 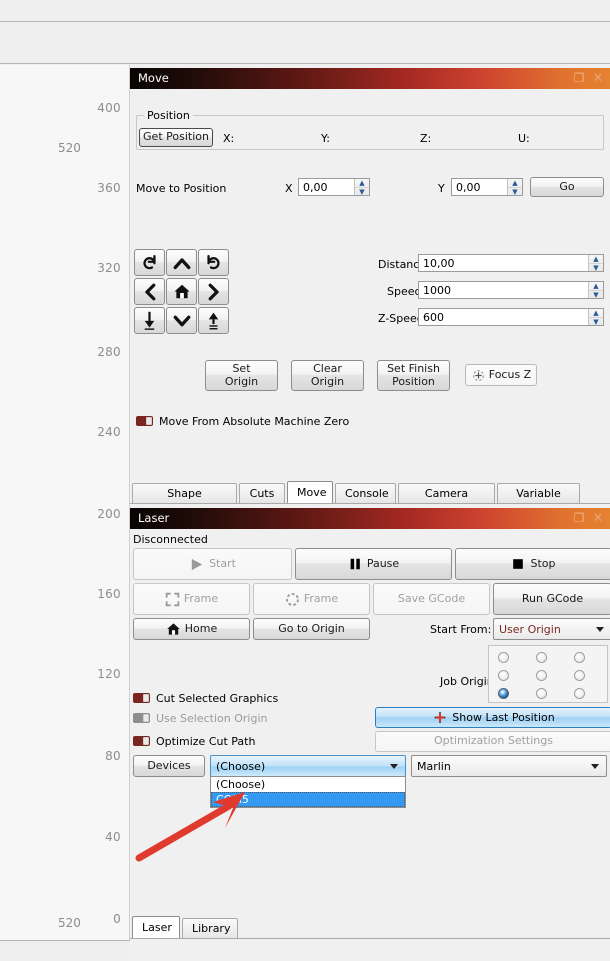 What do you see at coordinates (69, 923) in the screenshot?
I see `ruler-extra-label-bottom: 520` at bounding box center [69, 923].